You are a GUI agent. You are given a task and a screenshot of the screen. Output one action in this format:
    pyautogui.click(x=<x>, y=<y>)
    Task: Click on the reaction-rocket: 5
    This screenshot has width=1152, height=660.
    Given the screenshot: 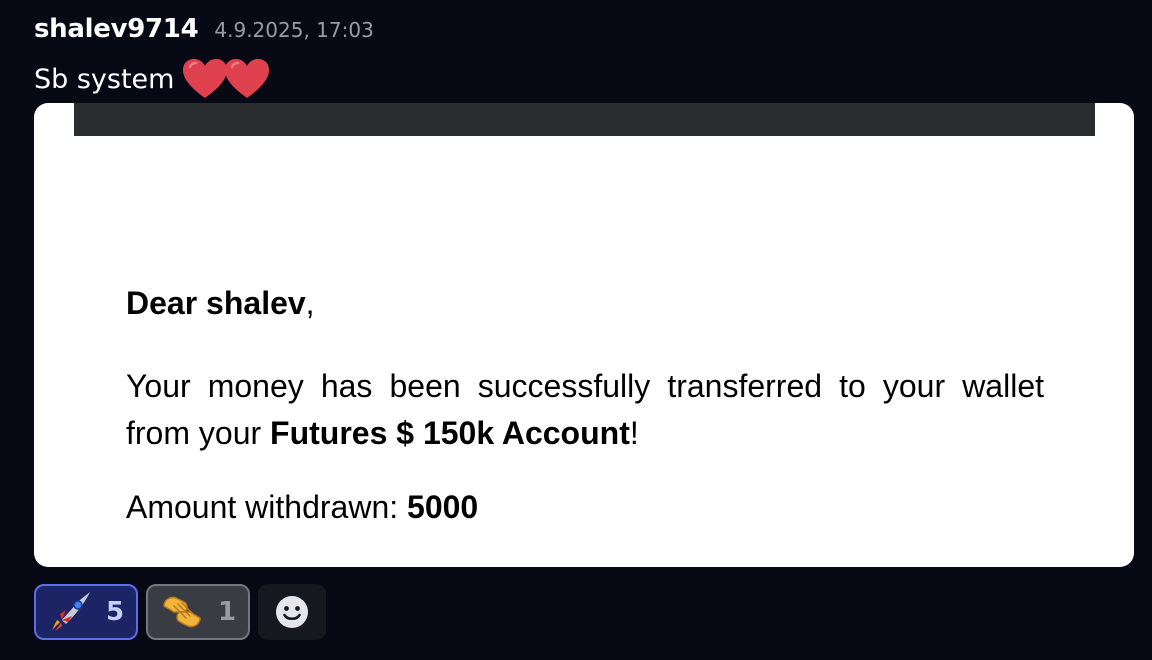 What is the action you would take?
    pyautogui.click(x=86, y=612)
    